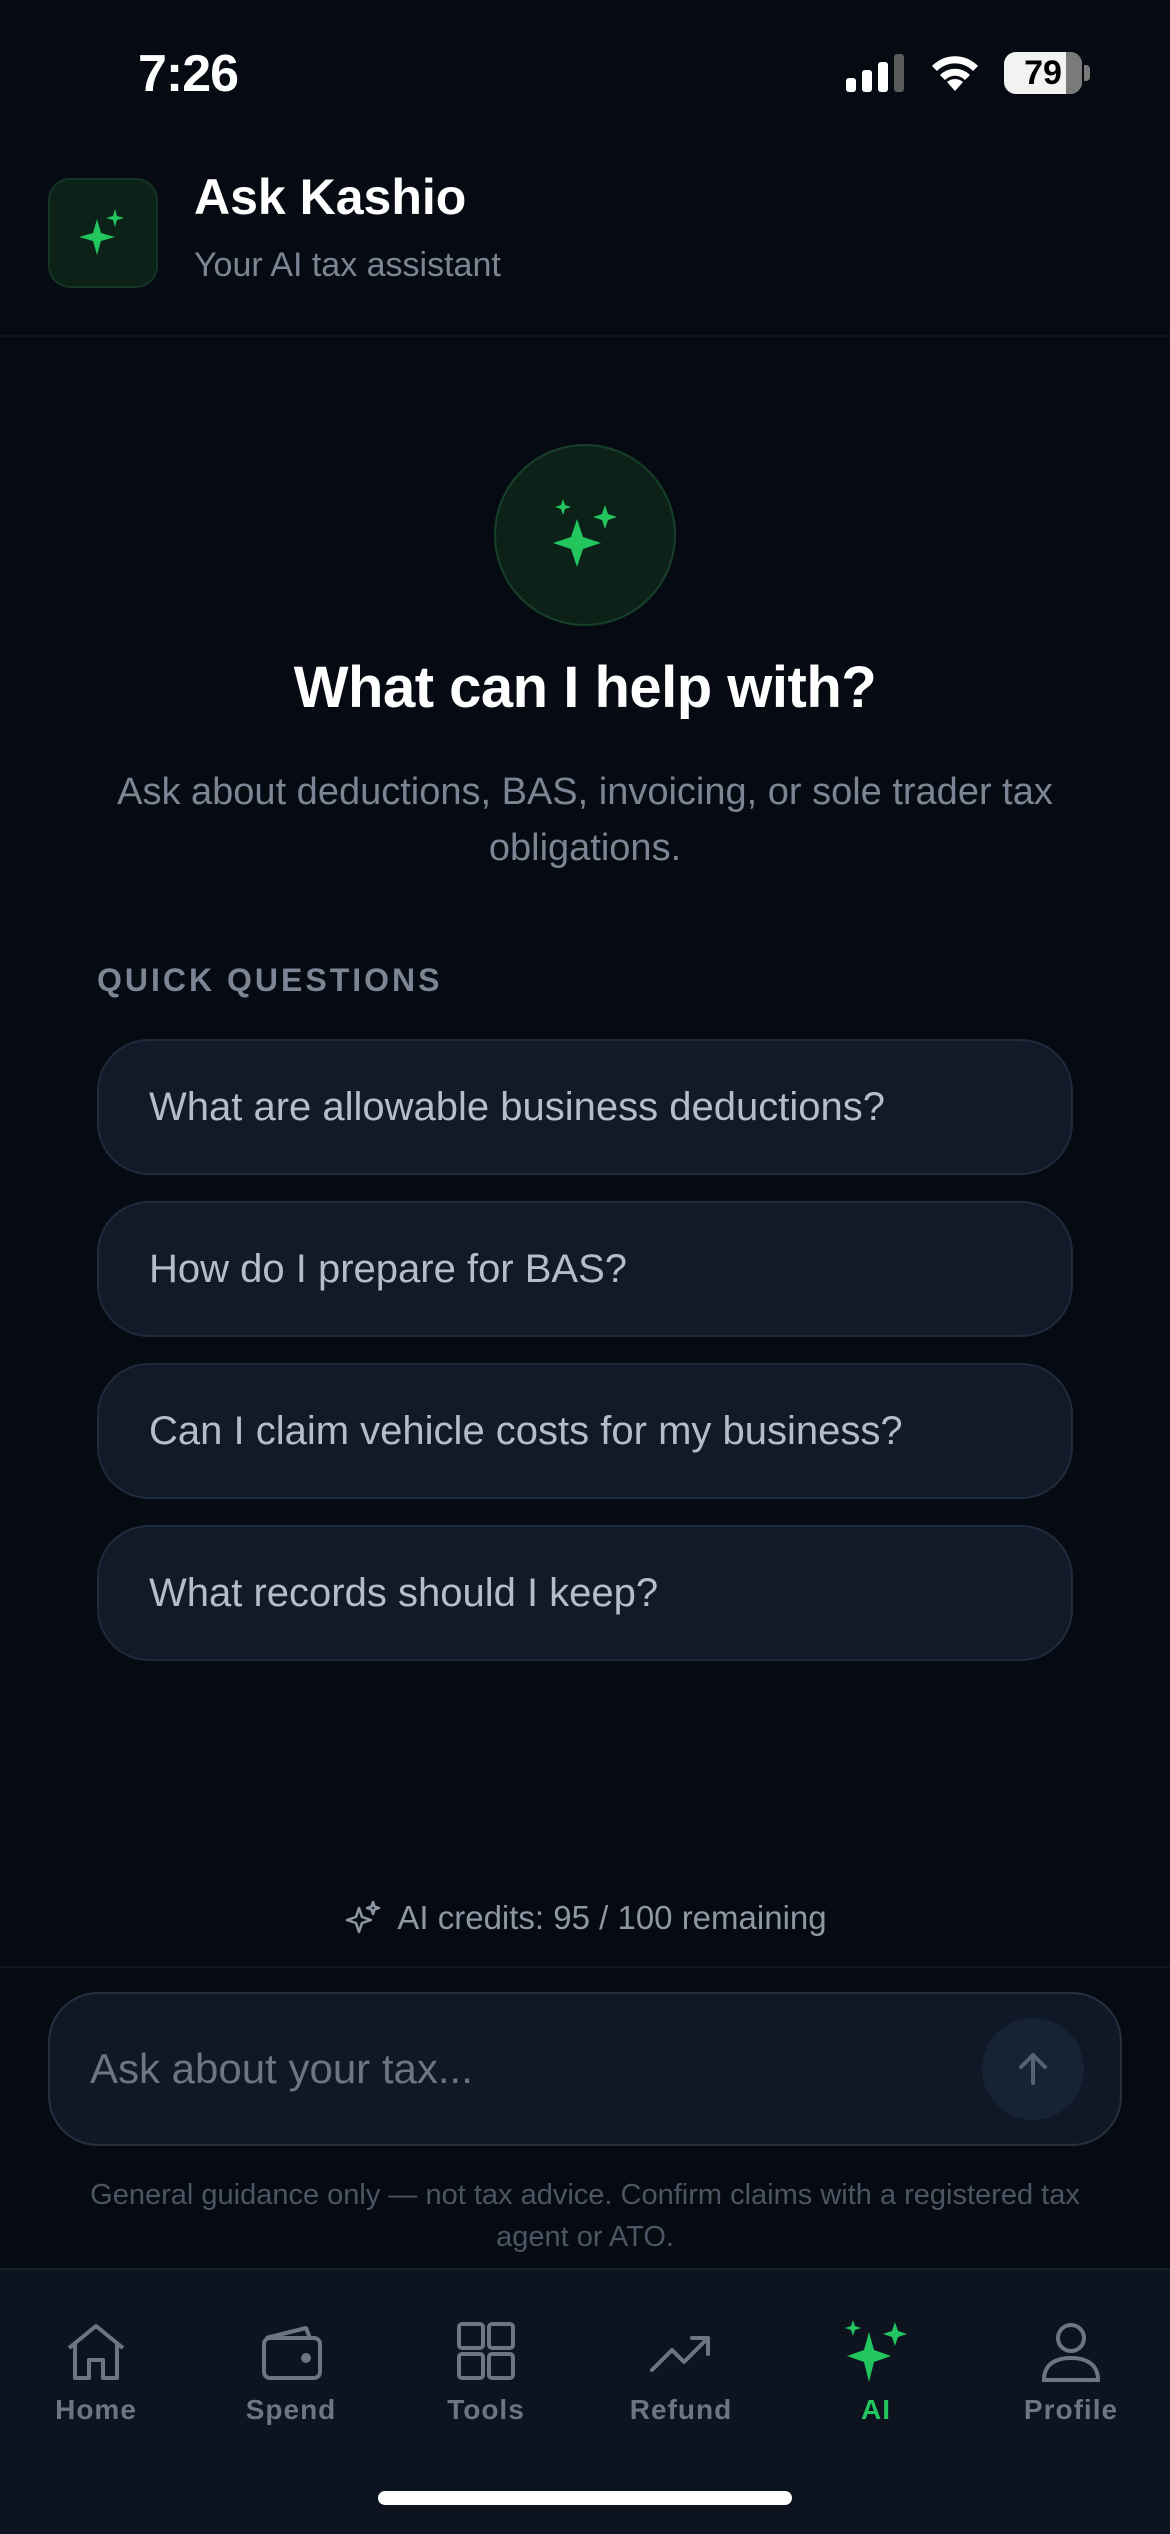  Describe the element at coordinates (96, 2409) in the screenshot. I see `tab-label: Home` at that location.